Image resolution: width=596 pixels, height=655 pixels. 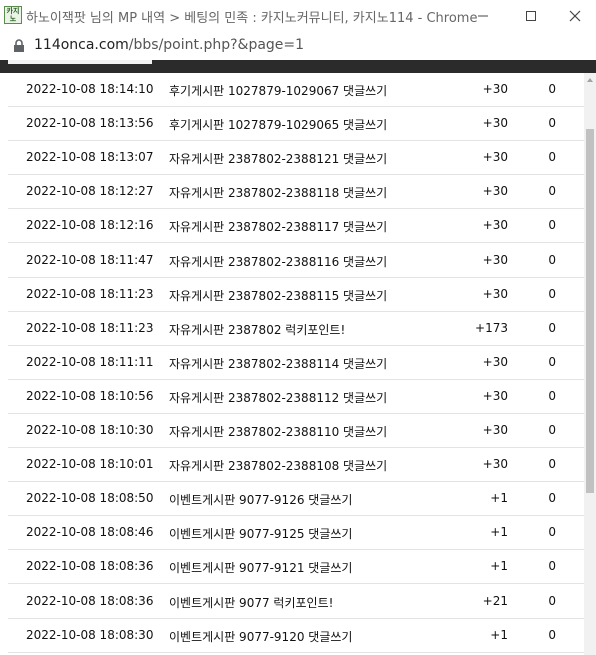 I want to click on row-date: 2022-10-08 18:10:01, so click(x=90, y=464).